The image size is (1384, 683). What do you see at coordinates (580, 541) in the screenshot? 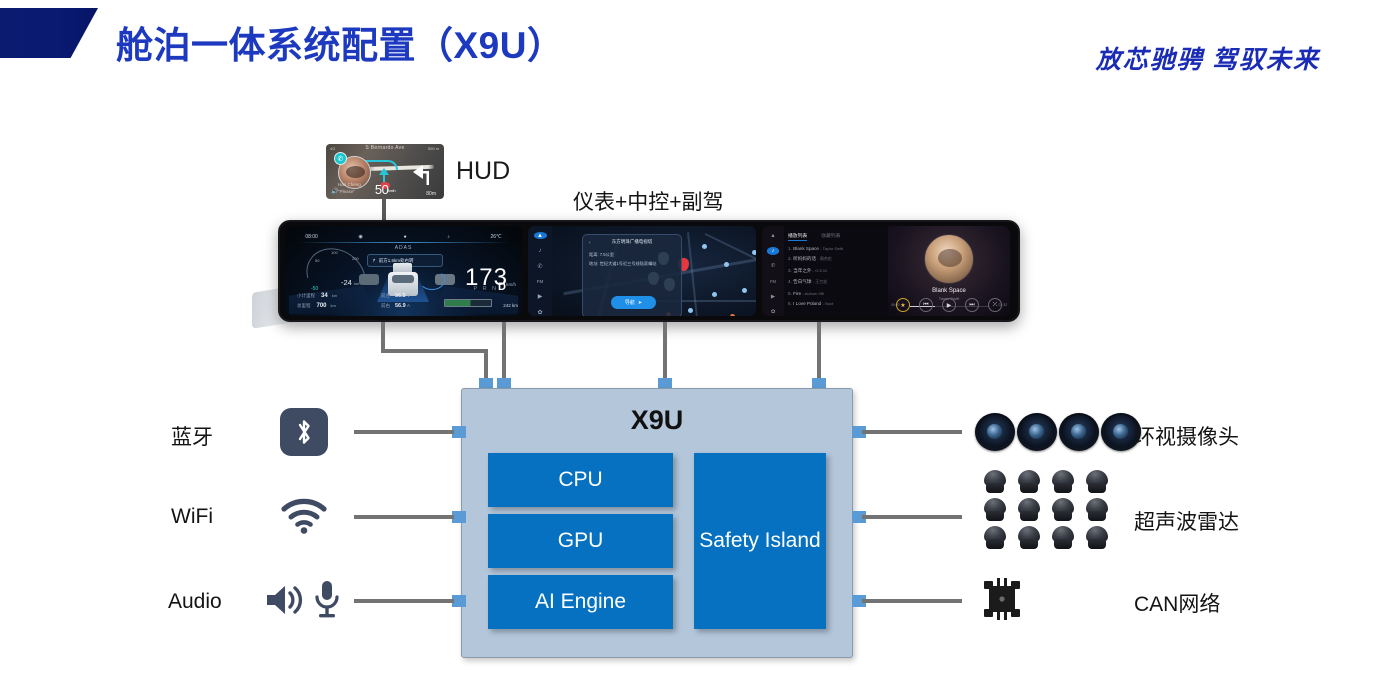
I see `chip-block-gpu: GPU` at bounding box center [580, 541].